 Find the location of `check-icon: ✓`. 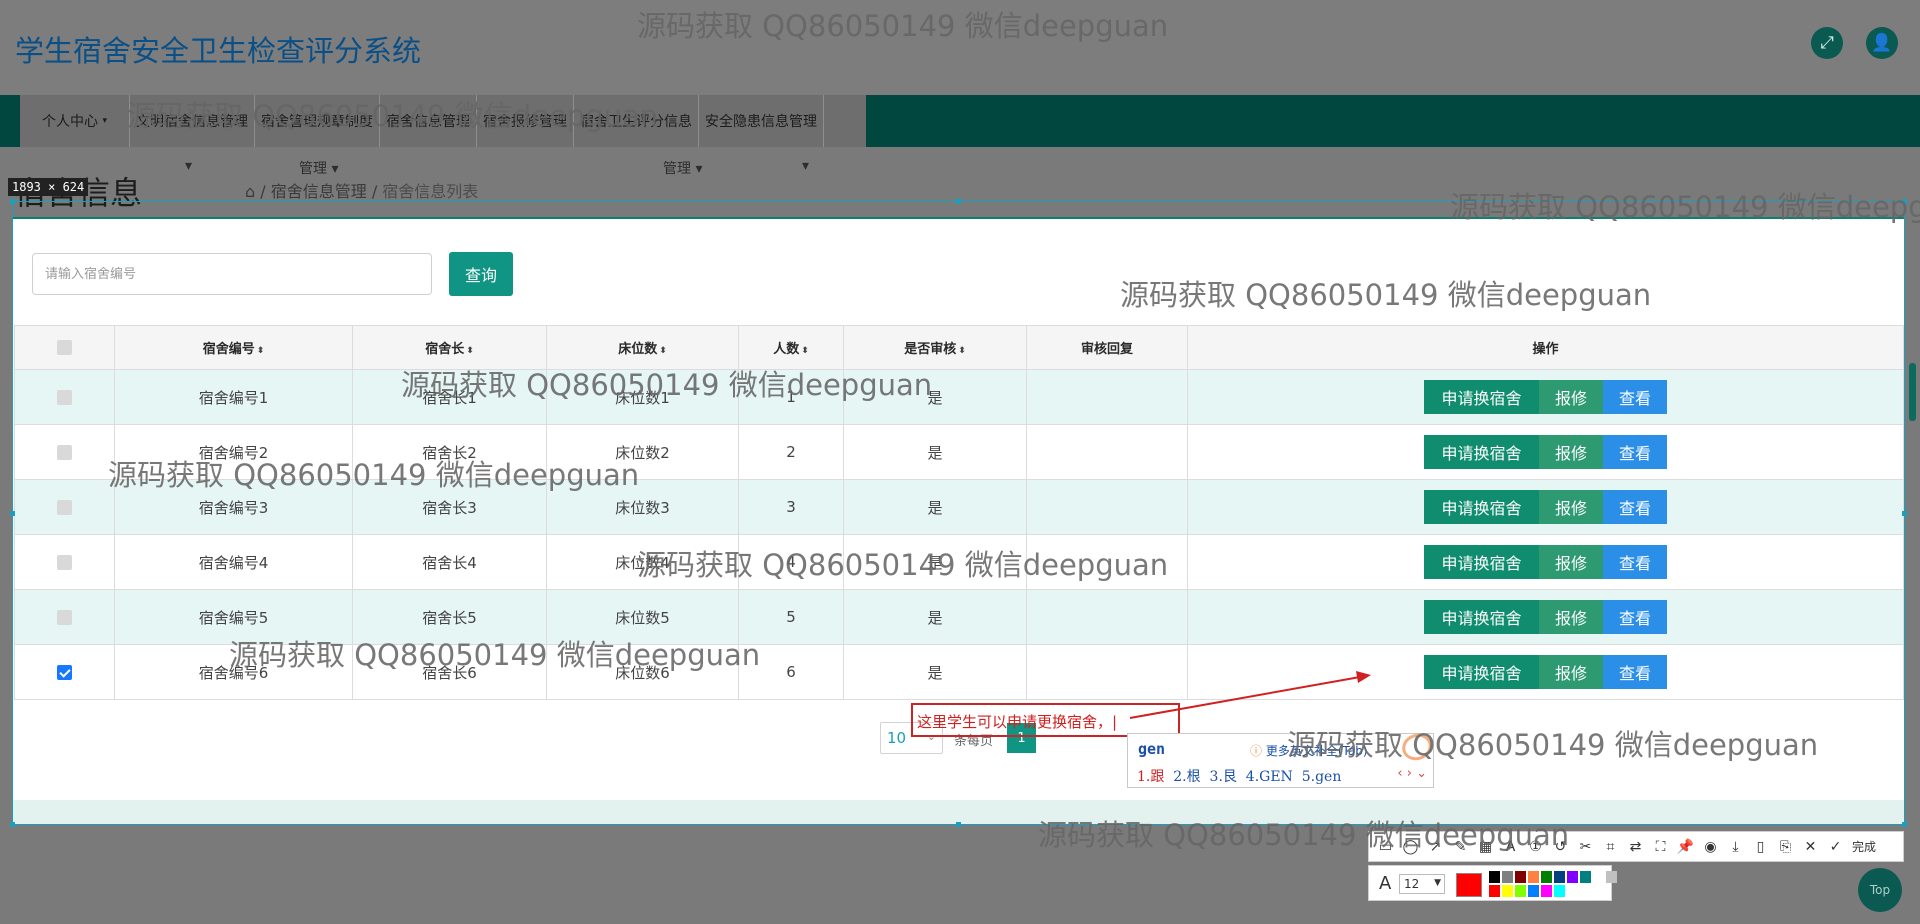

check-icon: ✓ is located at coordinates (1835, 846).